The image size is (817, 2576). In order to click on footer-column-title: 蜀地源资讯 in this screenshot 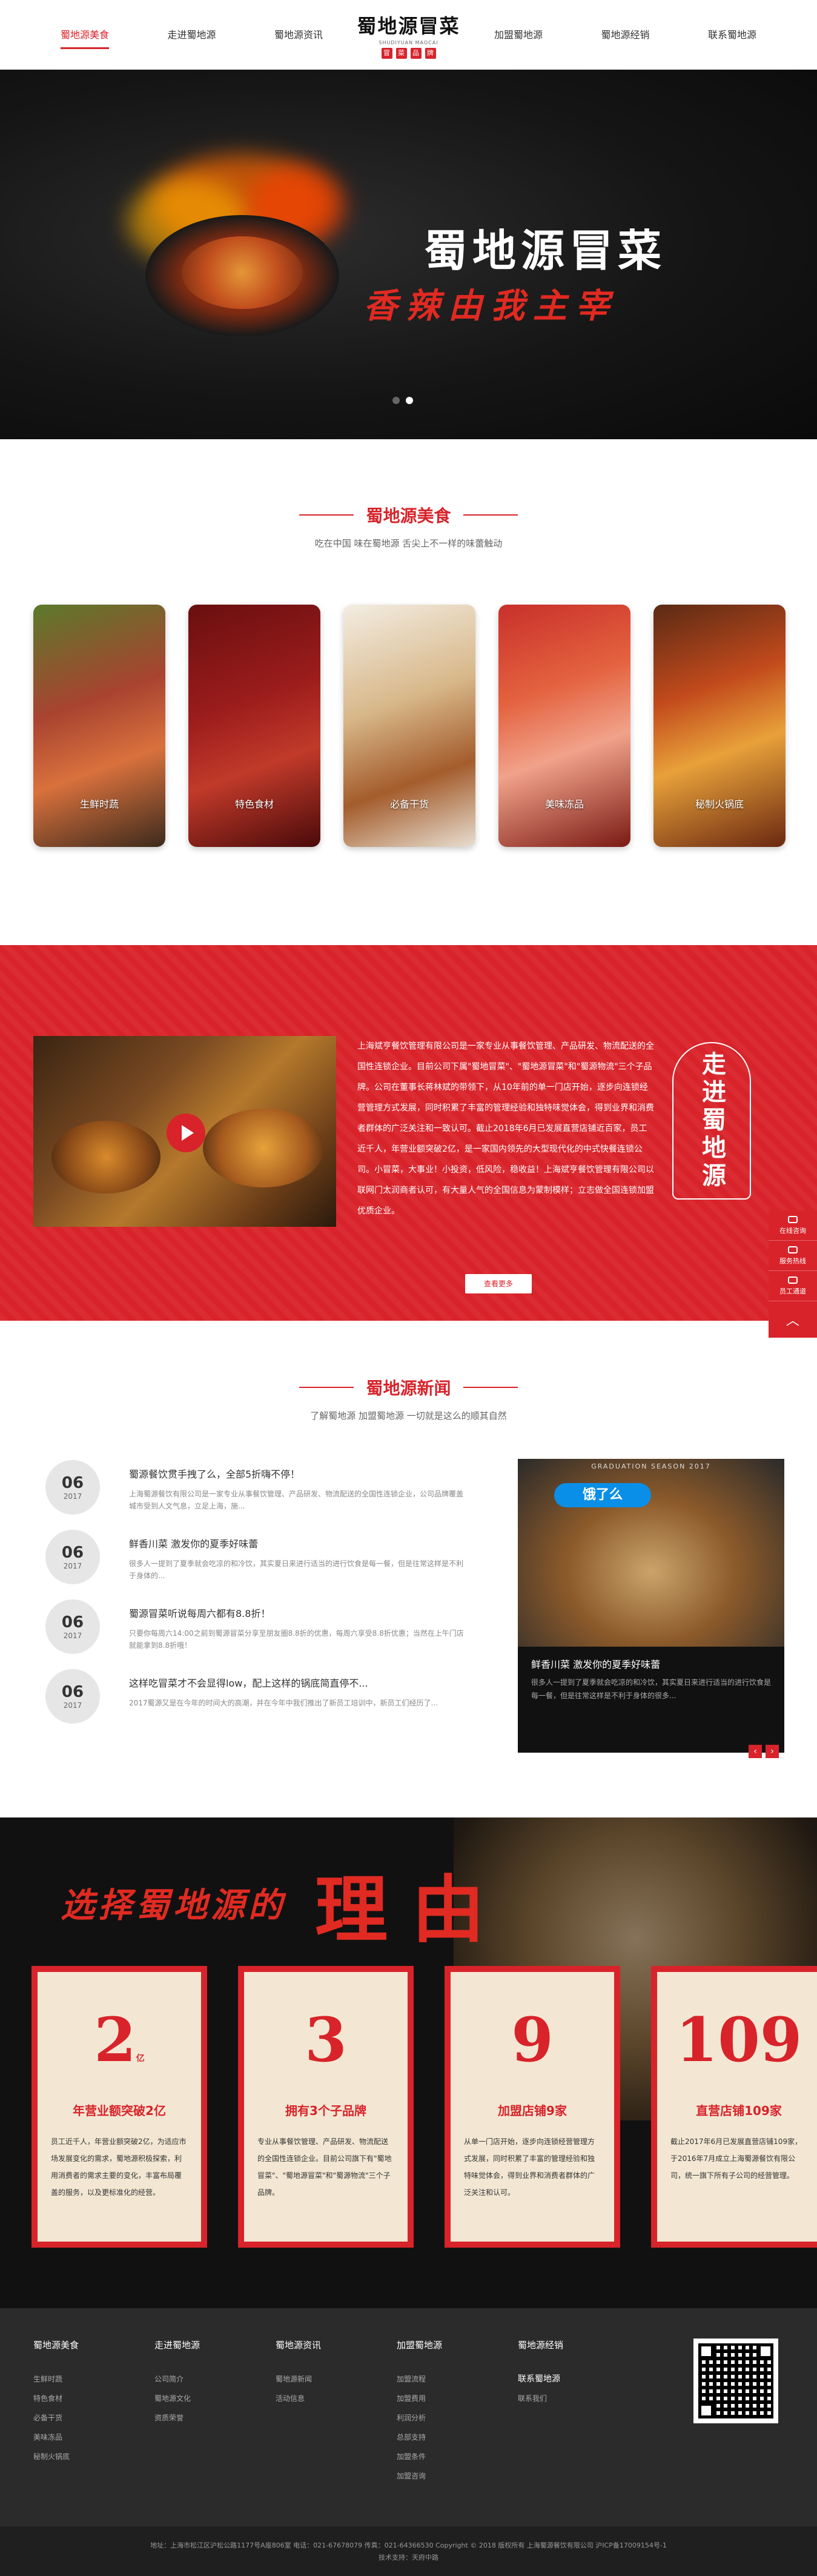, I will do `click(336, 2345)`.